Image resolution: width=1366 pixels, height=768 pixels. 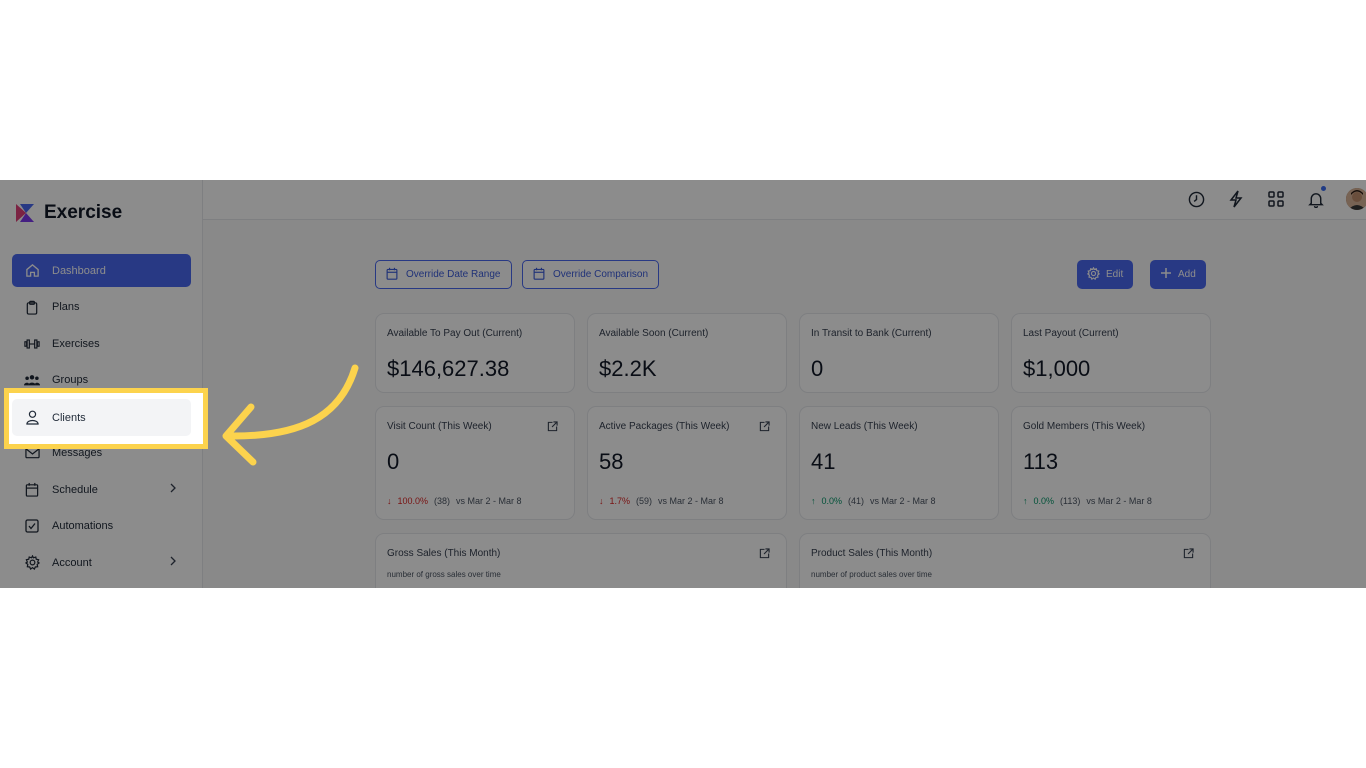 What do you see at coordinates (664, 426) in the screenshot?
I see `stat-label: Active Packages (This Week)` at bounding box center [664, 426].